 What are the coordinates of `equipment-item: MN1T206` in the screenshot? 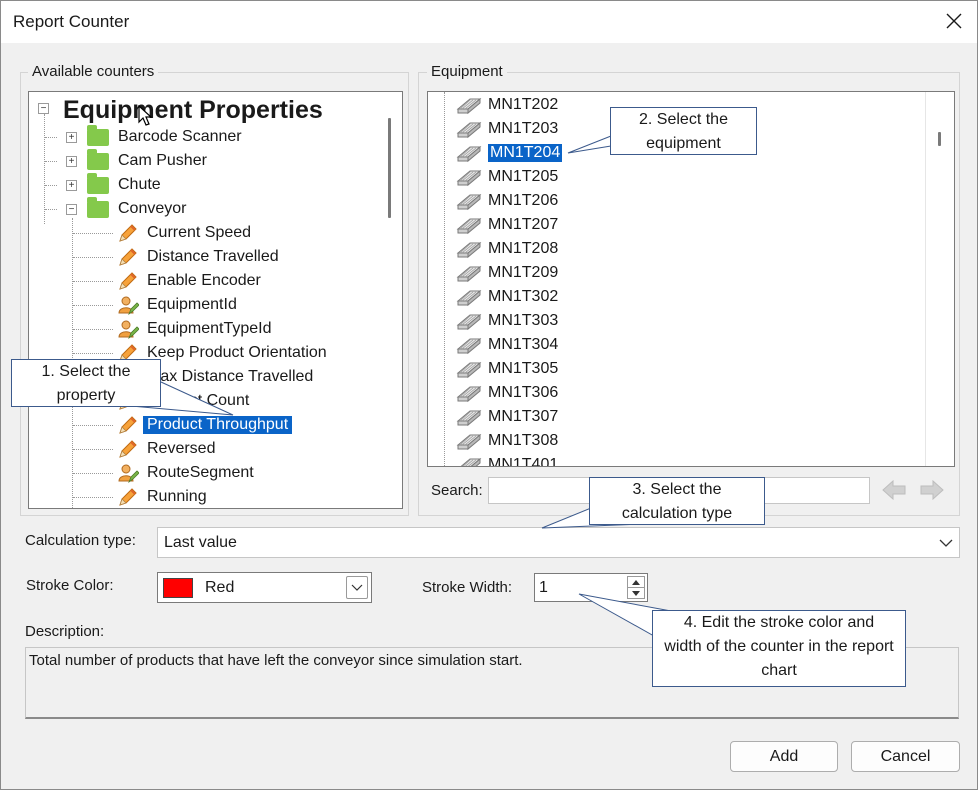 It's located at (507, 201).